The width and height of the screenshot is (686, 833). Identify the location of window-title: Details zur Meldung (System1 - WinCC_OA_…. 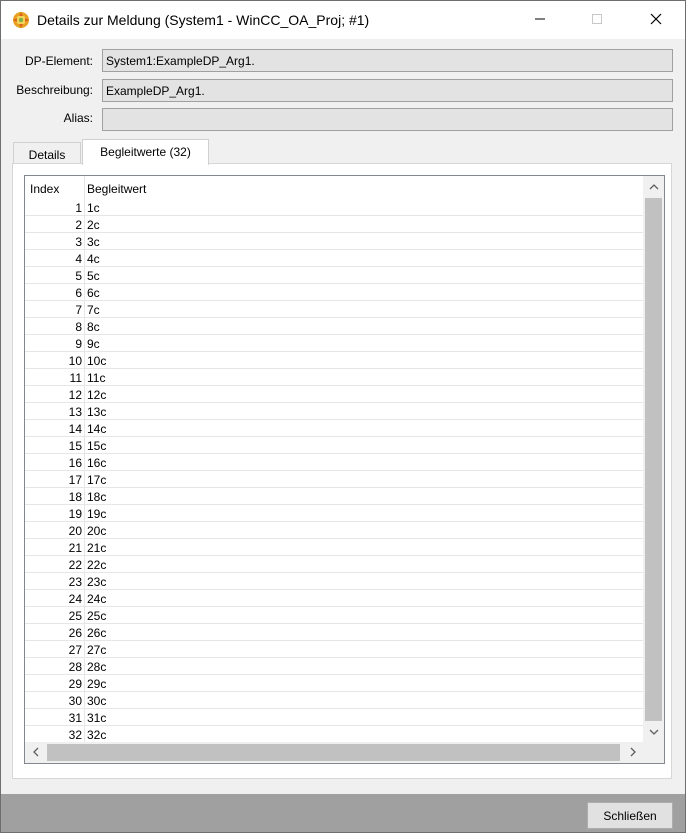
(203, 20).